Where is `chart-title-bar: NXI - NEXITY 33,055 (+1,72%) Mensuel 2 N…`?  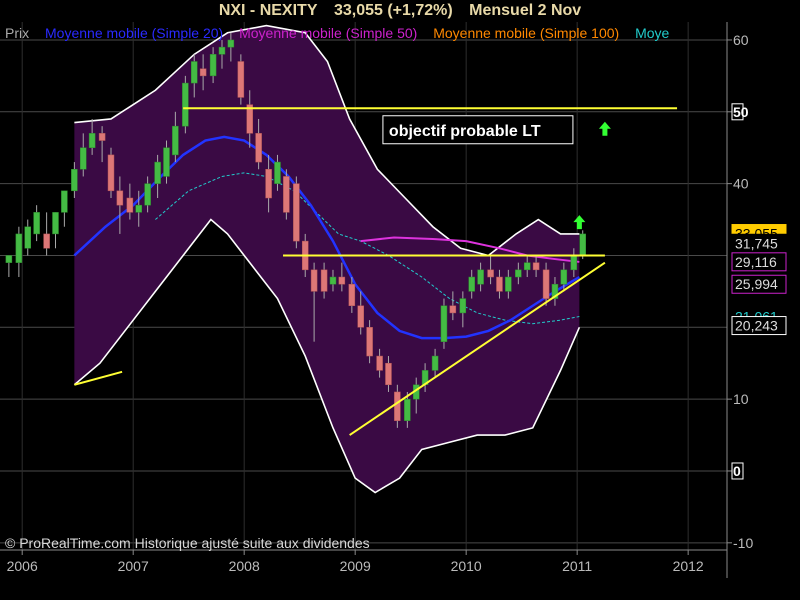
chart-title-bar: NXI - NEXITY 33,055 (+1,72%) Mensuel 2 N… is located at coordinates (400, 11).